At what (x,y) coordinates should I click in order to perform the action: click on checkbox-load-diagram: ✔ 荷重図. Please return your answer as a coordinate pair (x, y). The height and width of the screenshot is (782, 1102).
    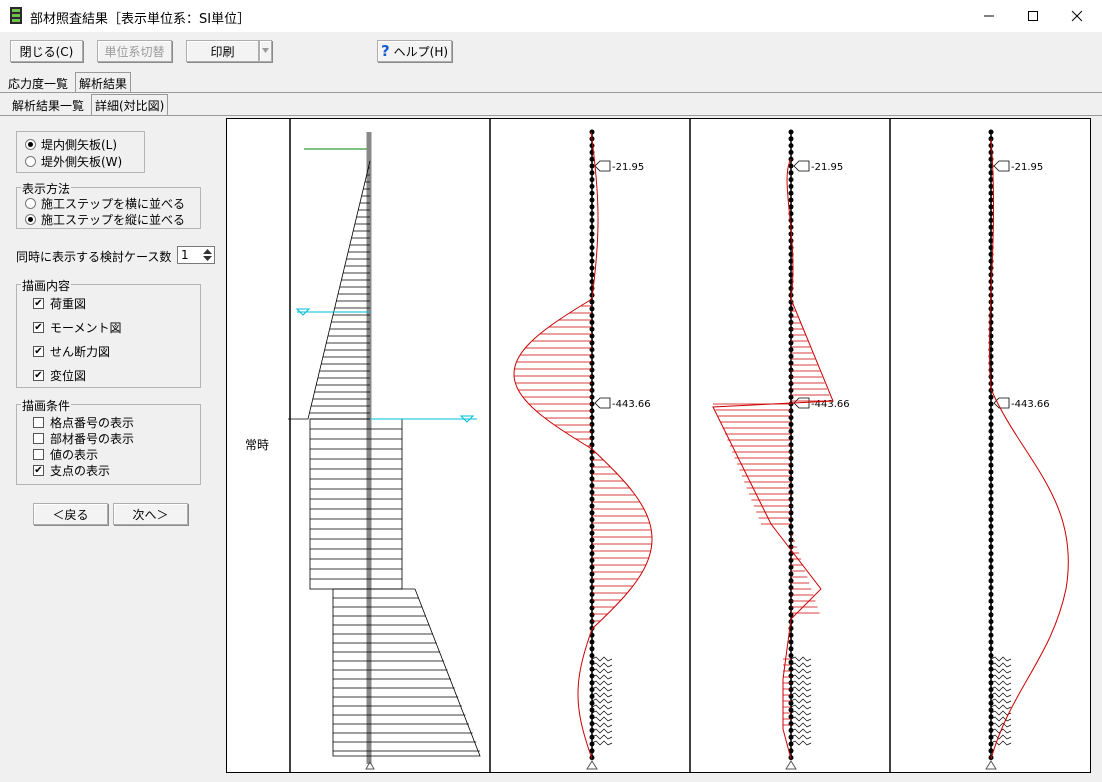
    Looking at the image, I should click on (59, 303).